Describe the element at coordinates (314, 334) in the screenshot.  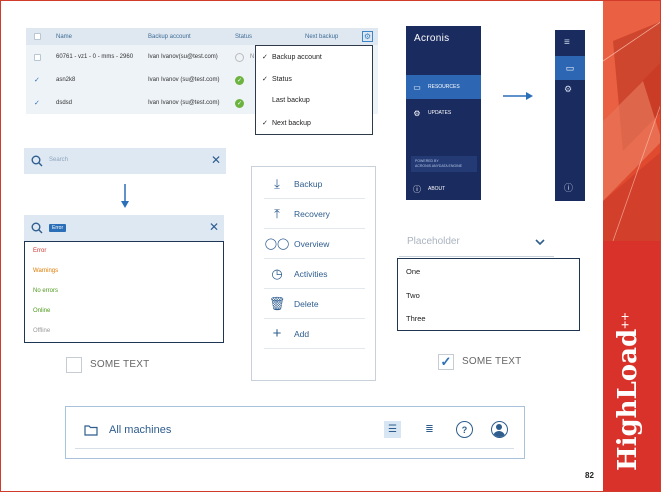
I see `action-add: + Add` at that location.